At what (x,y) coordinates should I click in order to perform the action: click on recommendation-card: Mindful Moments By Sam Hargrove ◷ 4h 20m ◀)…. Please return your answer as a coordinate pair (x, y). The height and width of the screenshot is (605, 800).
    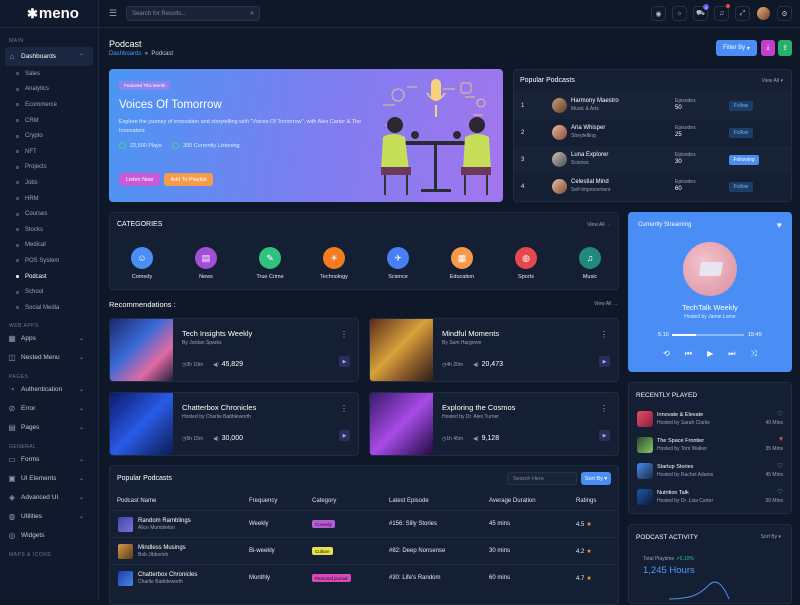
    Looking at the image, I should click on (494, 350).